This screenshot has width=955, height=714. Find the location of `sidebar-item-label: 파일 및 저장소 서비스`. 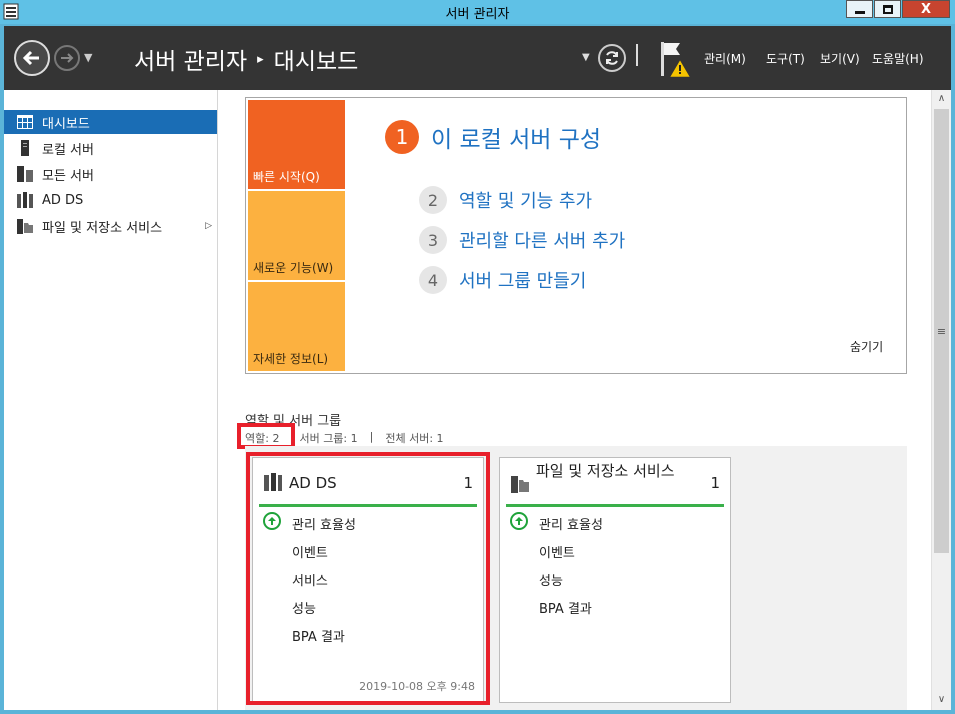

sidebar-item-label: 파일 및 저장소 서비스 is located at coordinates (102, 228).